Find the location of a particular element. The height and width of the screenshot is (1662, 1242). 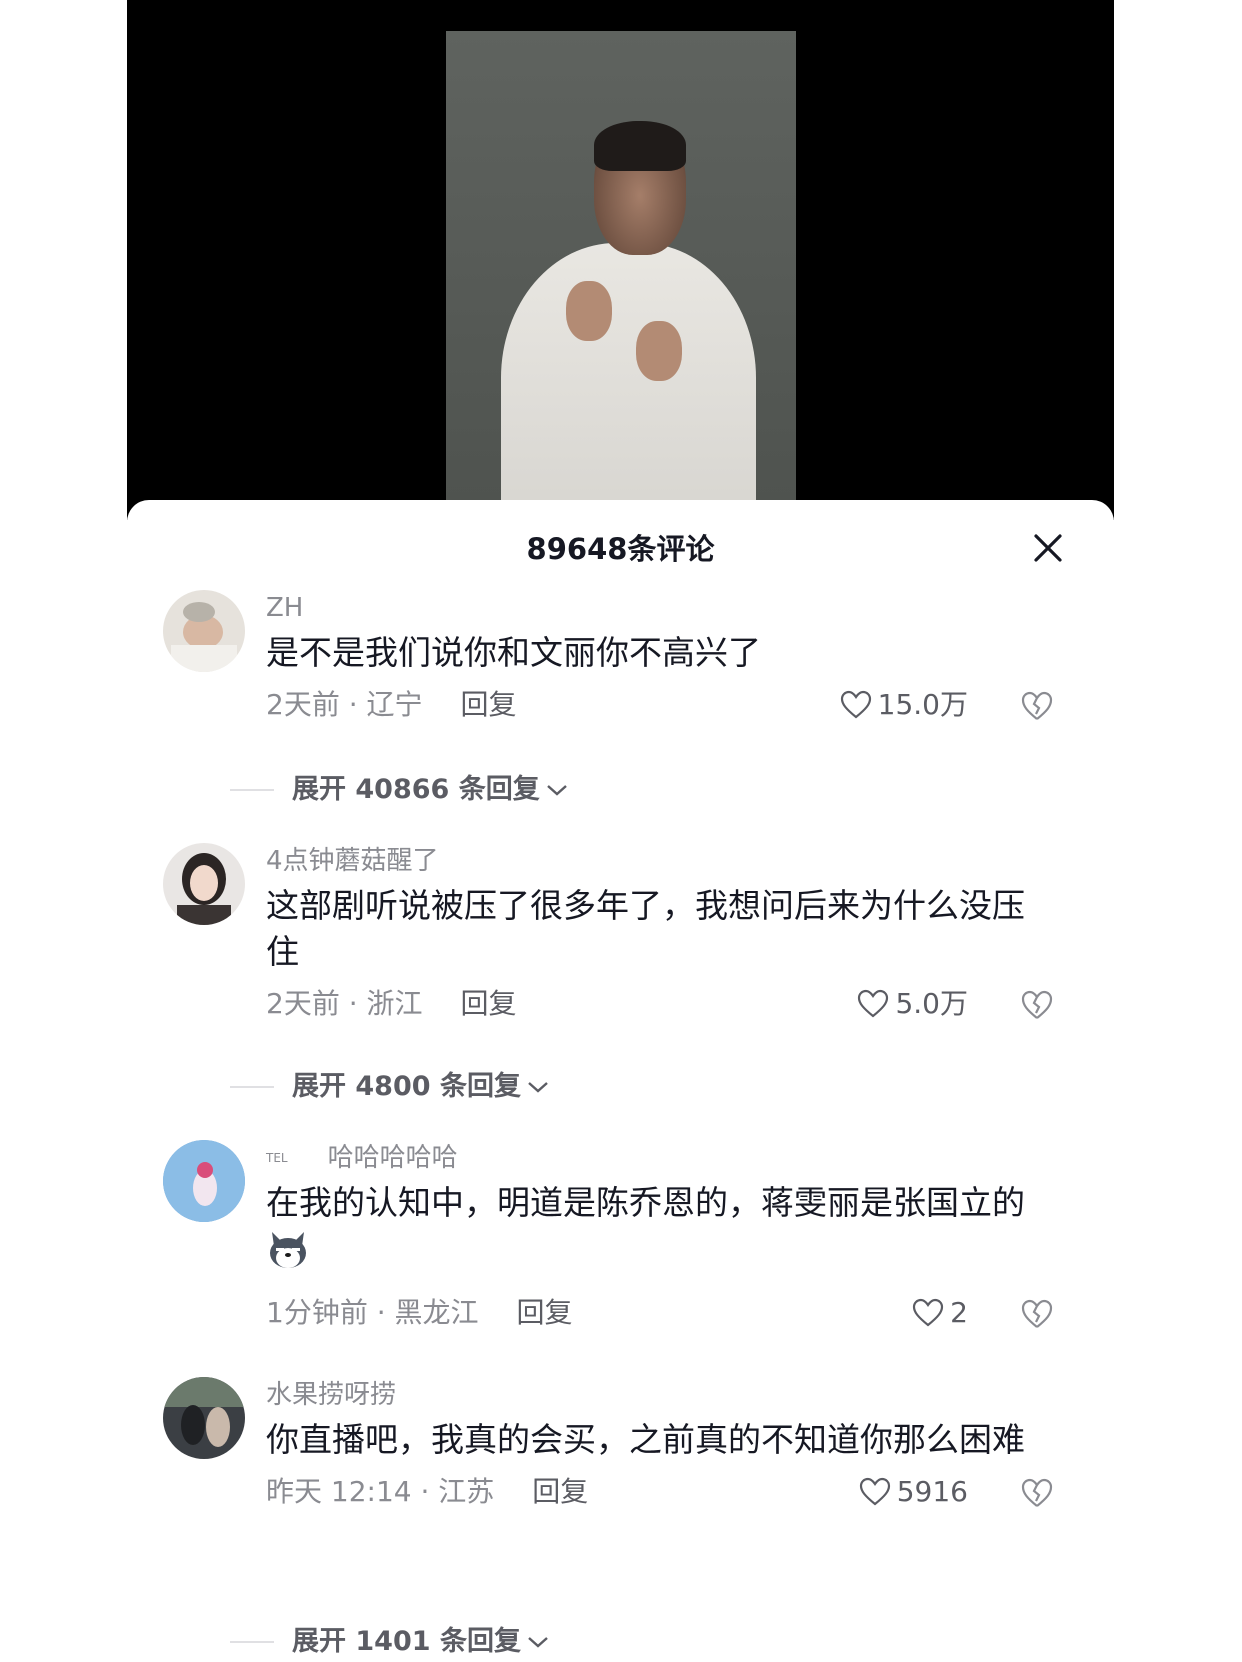

expand-replies-button: 展开 1401 条回复 is located at coordinates (389, 1642).